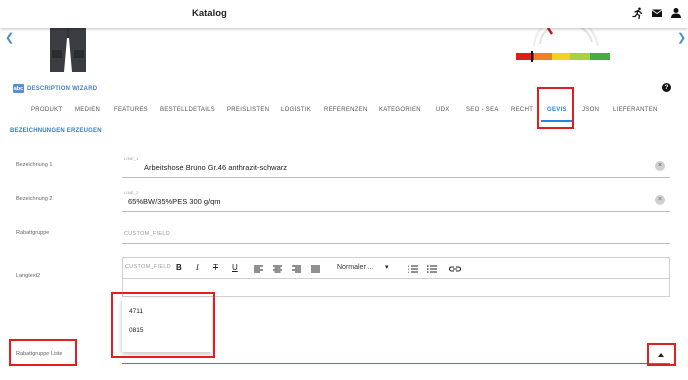  Describe the element at coordinates (87, 110) in the screenshot. I see `tab-medien: MEDIEN` at that location.